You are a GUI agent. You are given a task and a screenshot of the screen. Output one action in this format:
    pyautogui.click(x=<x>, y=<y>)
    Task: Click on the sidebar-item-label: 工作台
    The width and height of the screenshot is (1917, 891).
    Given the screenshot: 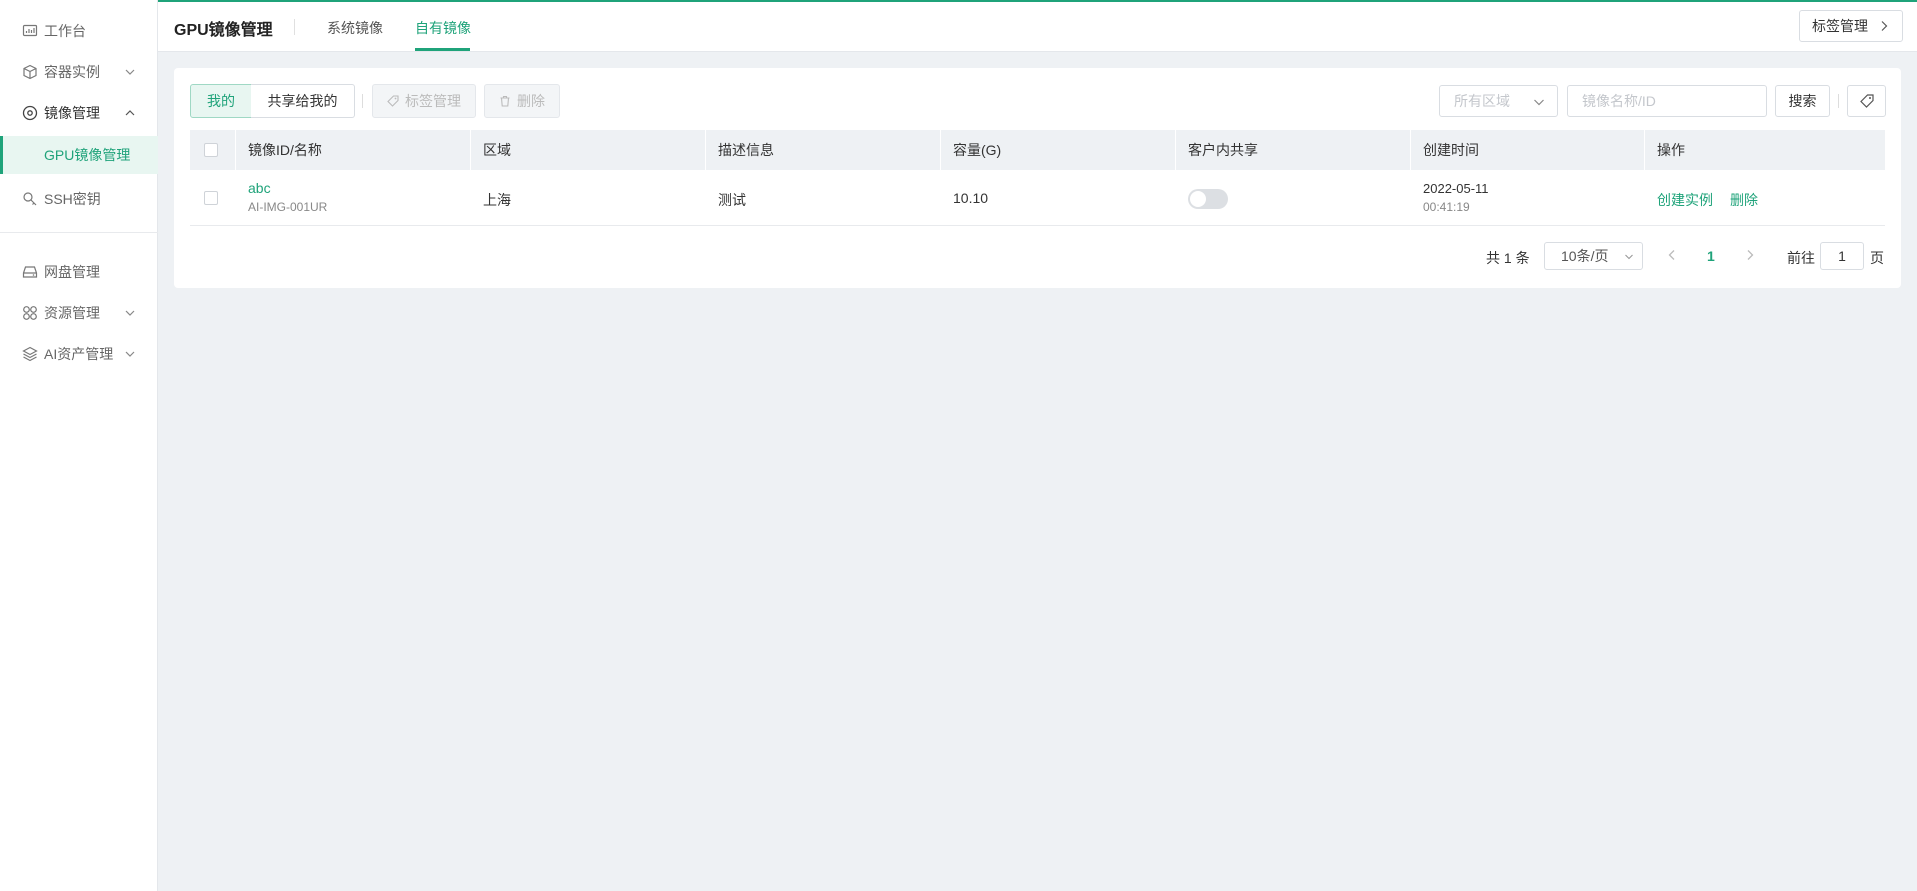 What is the action you would take?
    pyautogui.click(x=65, y=31)
    